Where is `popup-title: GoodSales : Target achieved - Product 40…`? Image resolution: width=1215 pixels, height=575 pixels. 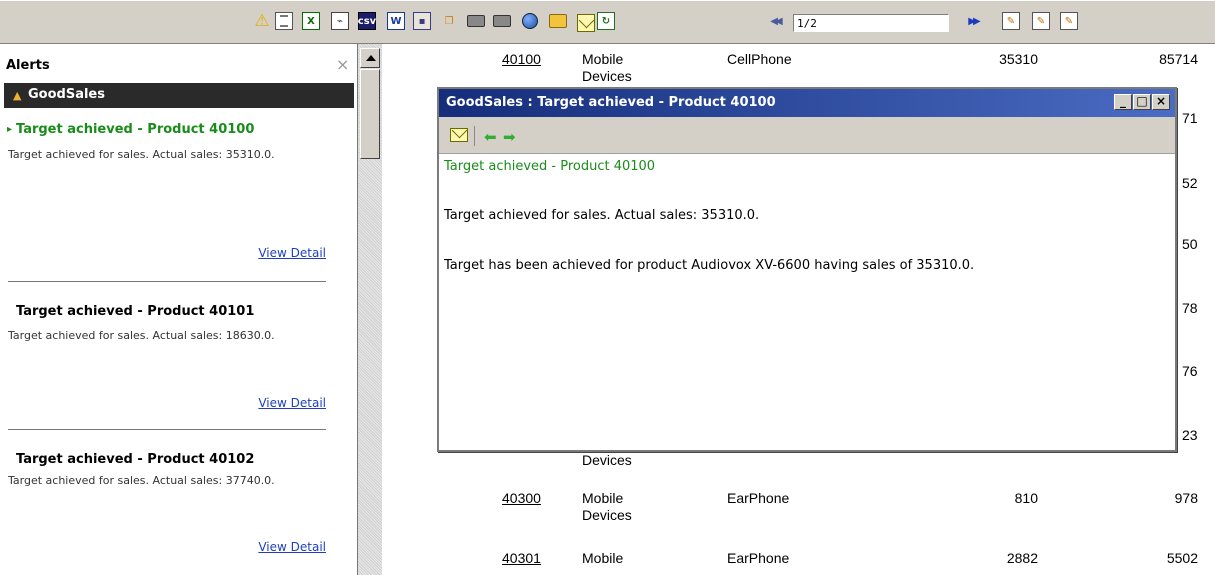 popup-title: GoodSales : Target achieved - Product 40… is located at coordinates (611, 102).